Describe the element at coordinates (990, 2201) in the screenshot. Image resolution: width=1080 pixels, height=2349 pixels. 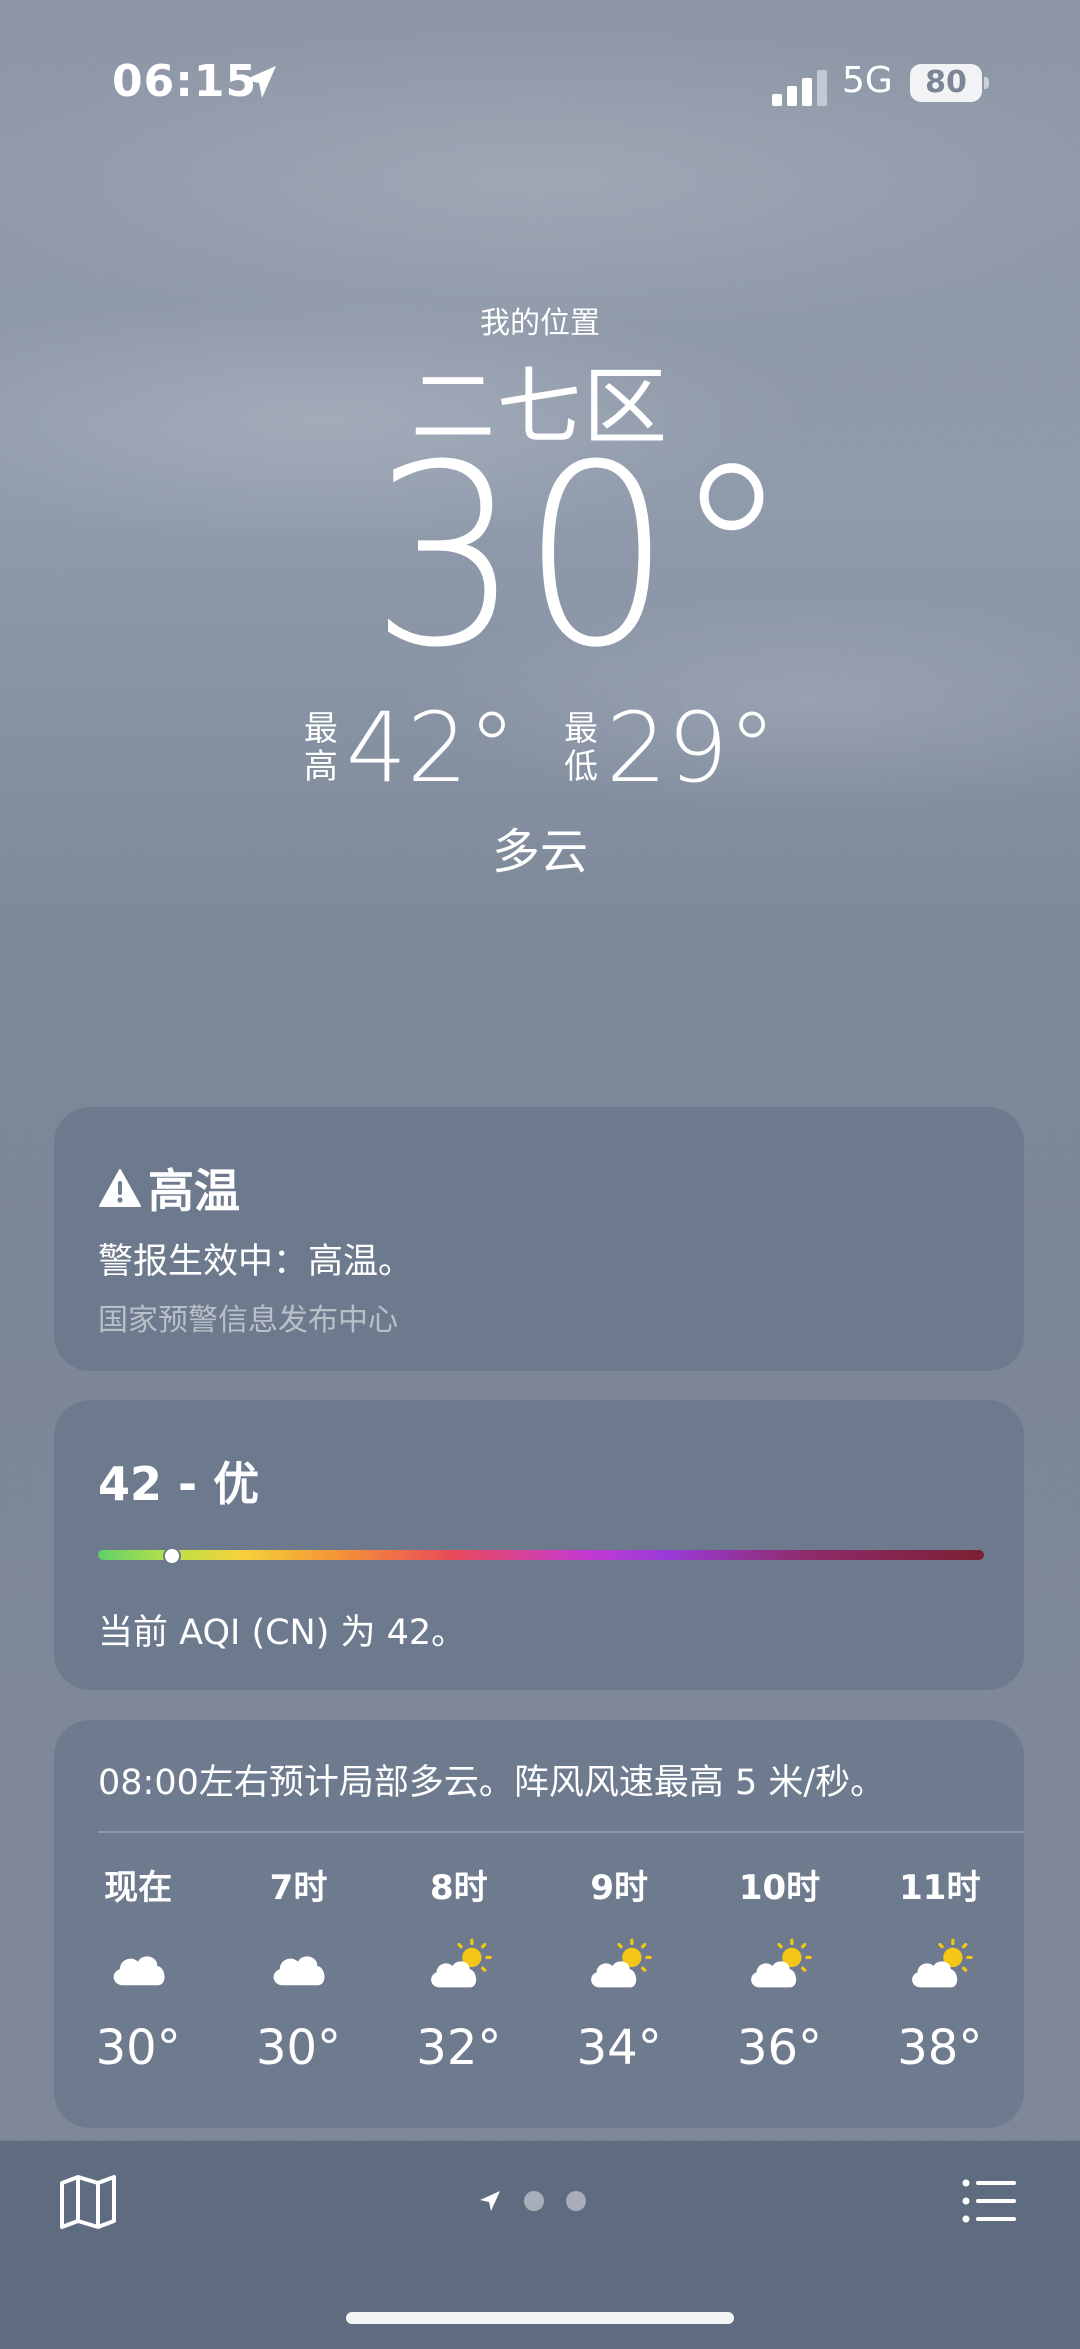
I see `list-icon` at that location.